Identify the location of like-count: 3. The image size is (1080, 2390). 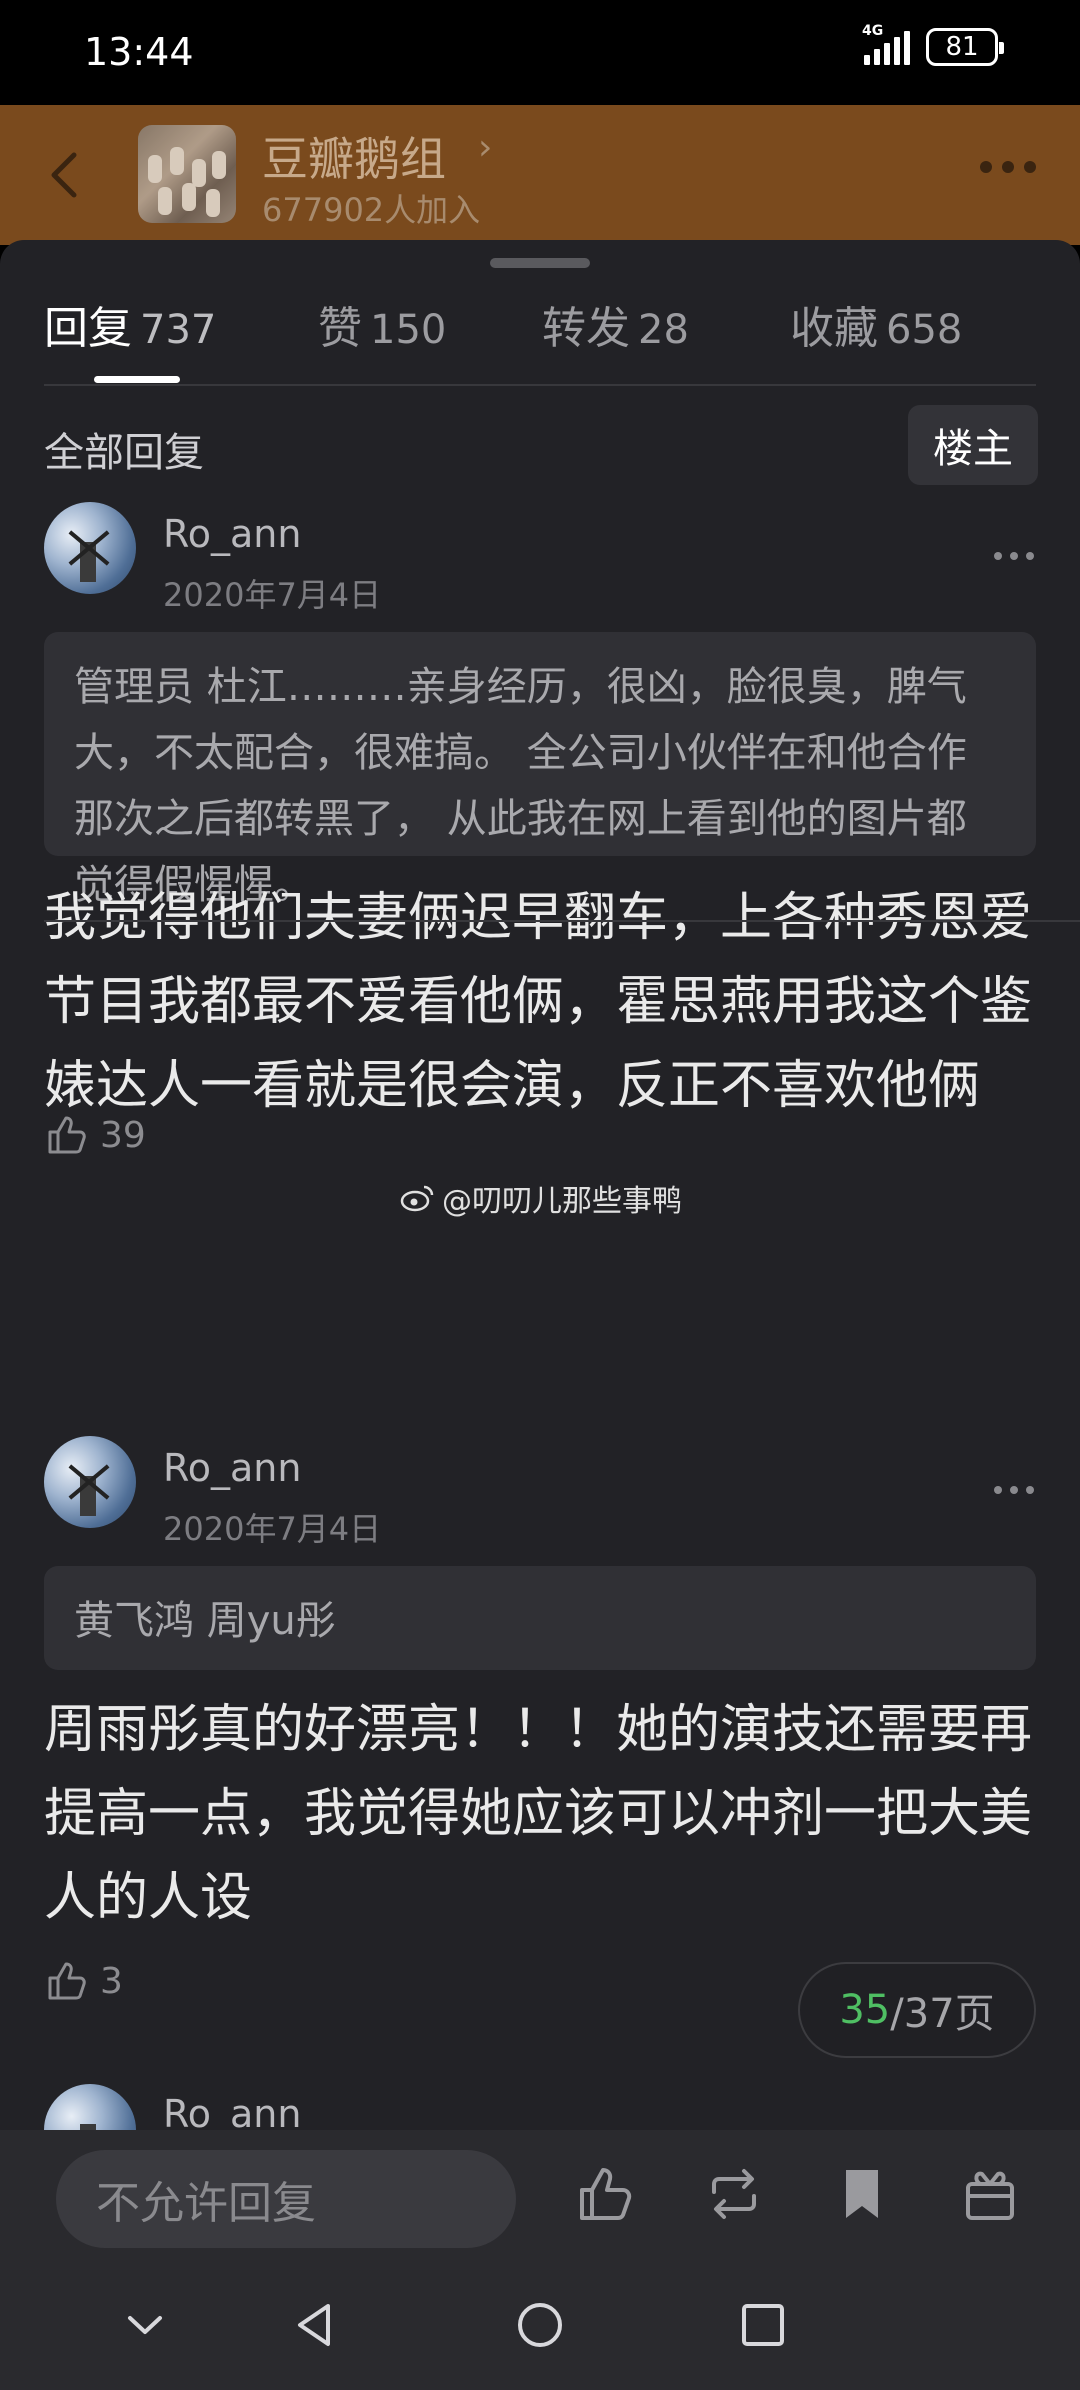
(111, 1981).